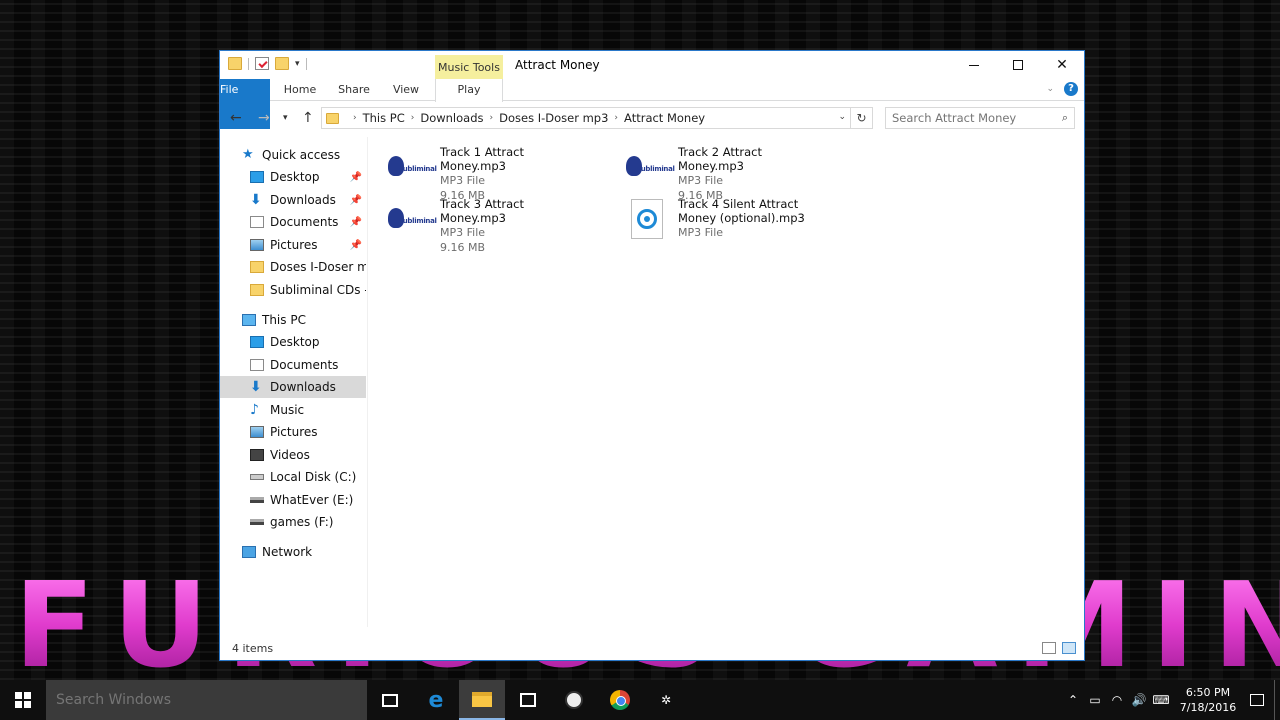 This screenshot has height=720, width=1280. I want to click on refresh-icon: ↻, so click(861, 118).